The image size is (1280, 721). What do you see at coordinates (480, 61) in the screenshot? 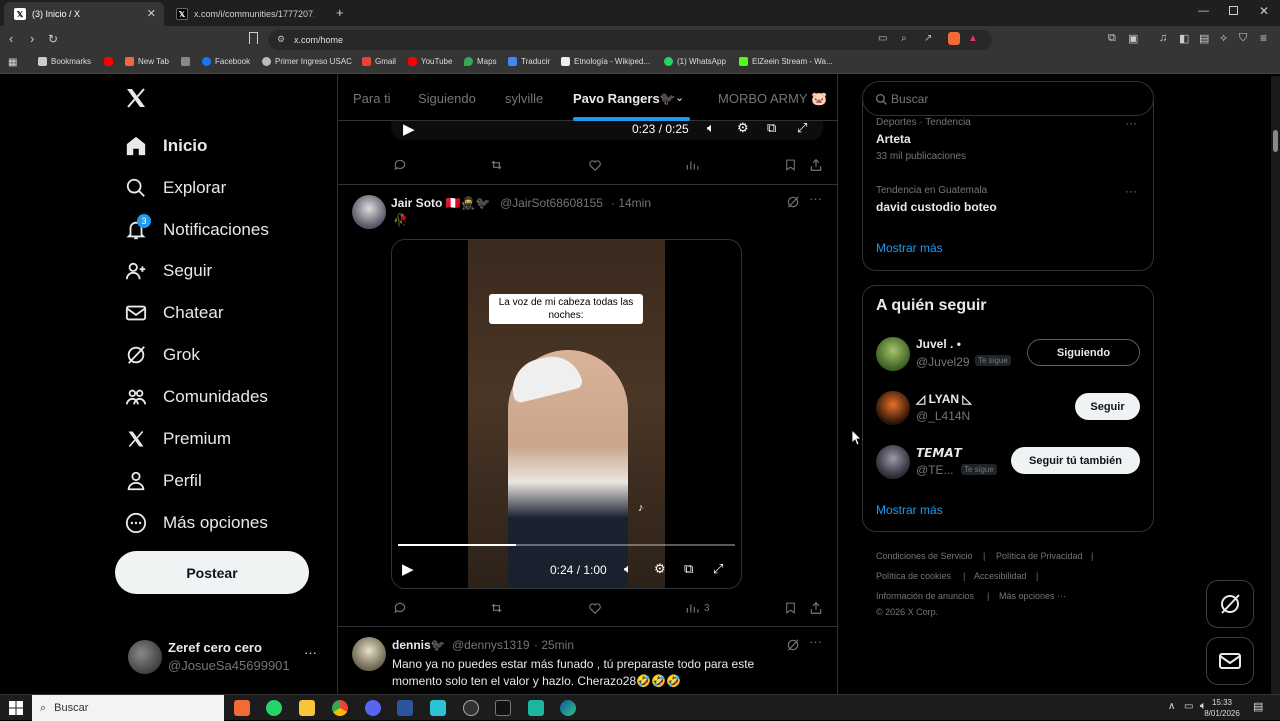
I see `bookmark-item: Maps` at bounding box center [480, 61].